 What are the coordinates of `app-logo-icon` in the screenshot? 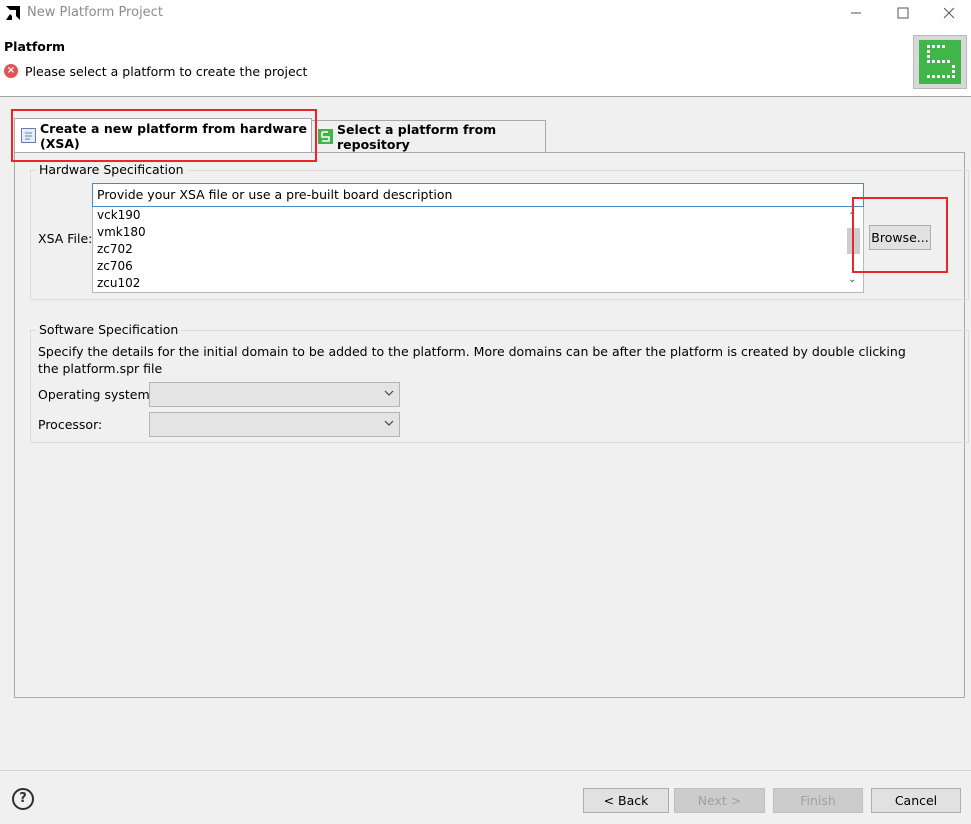 It's located at (13, 13).